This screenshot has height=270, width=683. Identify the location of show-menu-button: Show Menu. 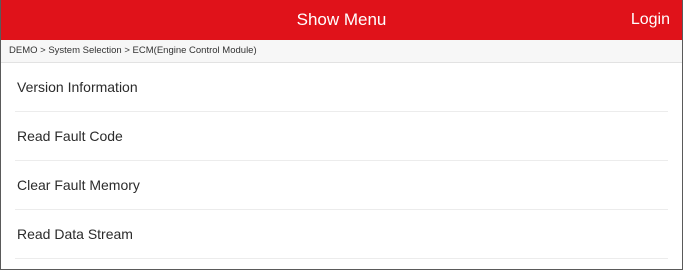
(341, 20).